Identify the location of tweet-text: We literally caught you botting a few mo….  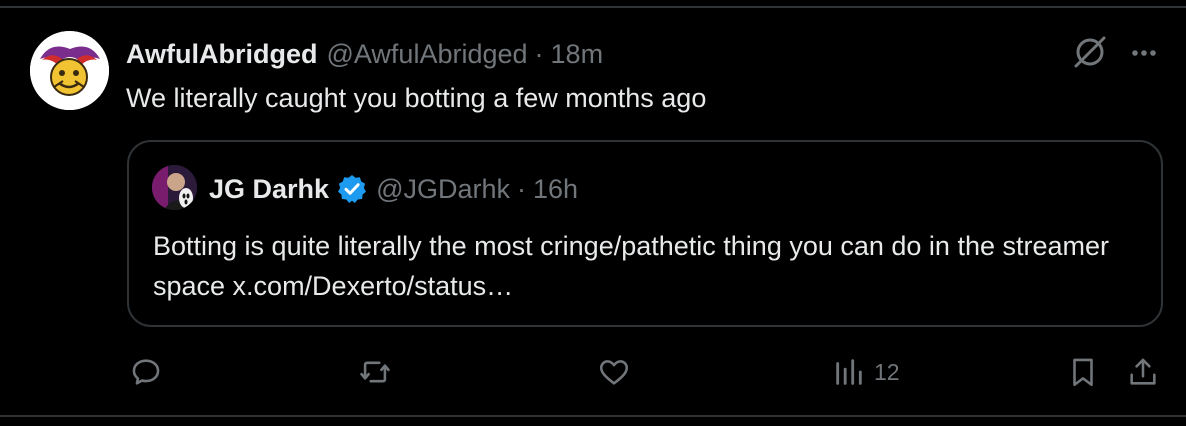
(416, 98).